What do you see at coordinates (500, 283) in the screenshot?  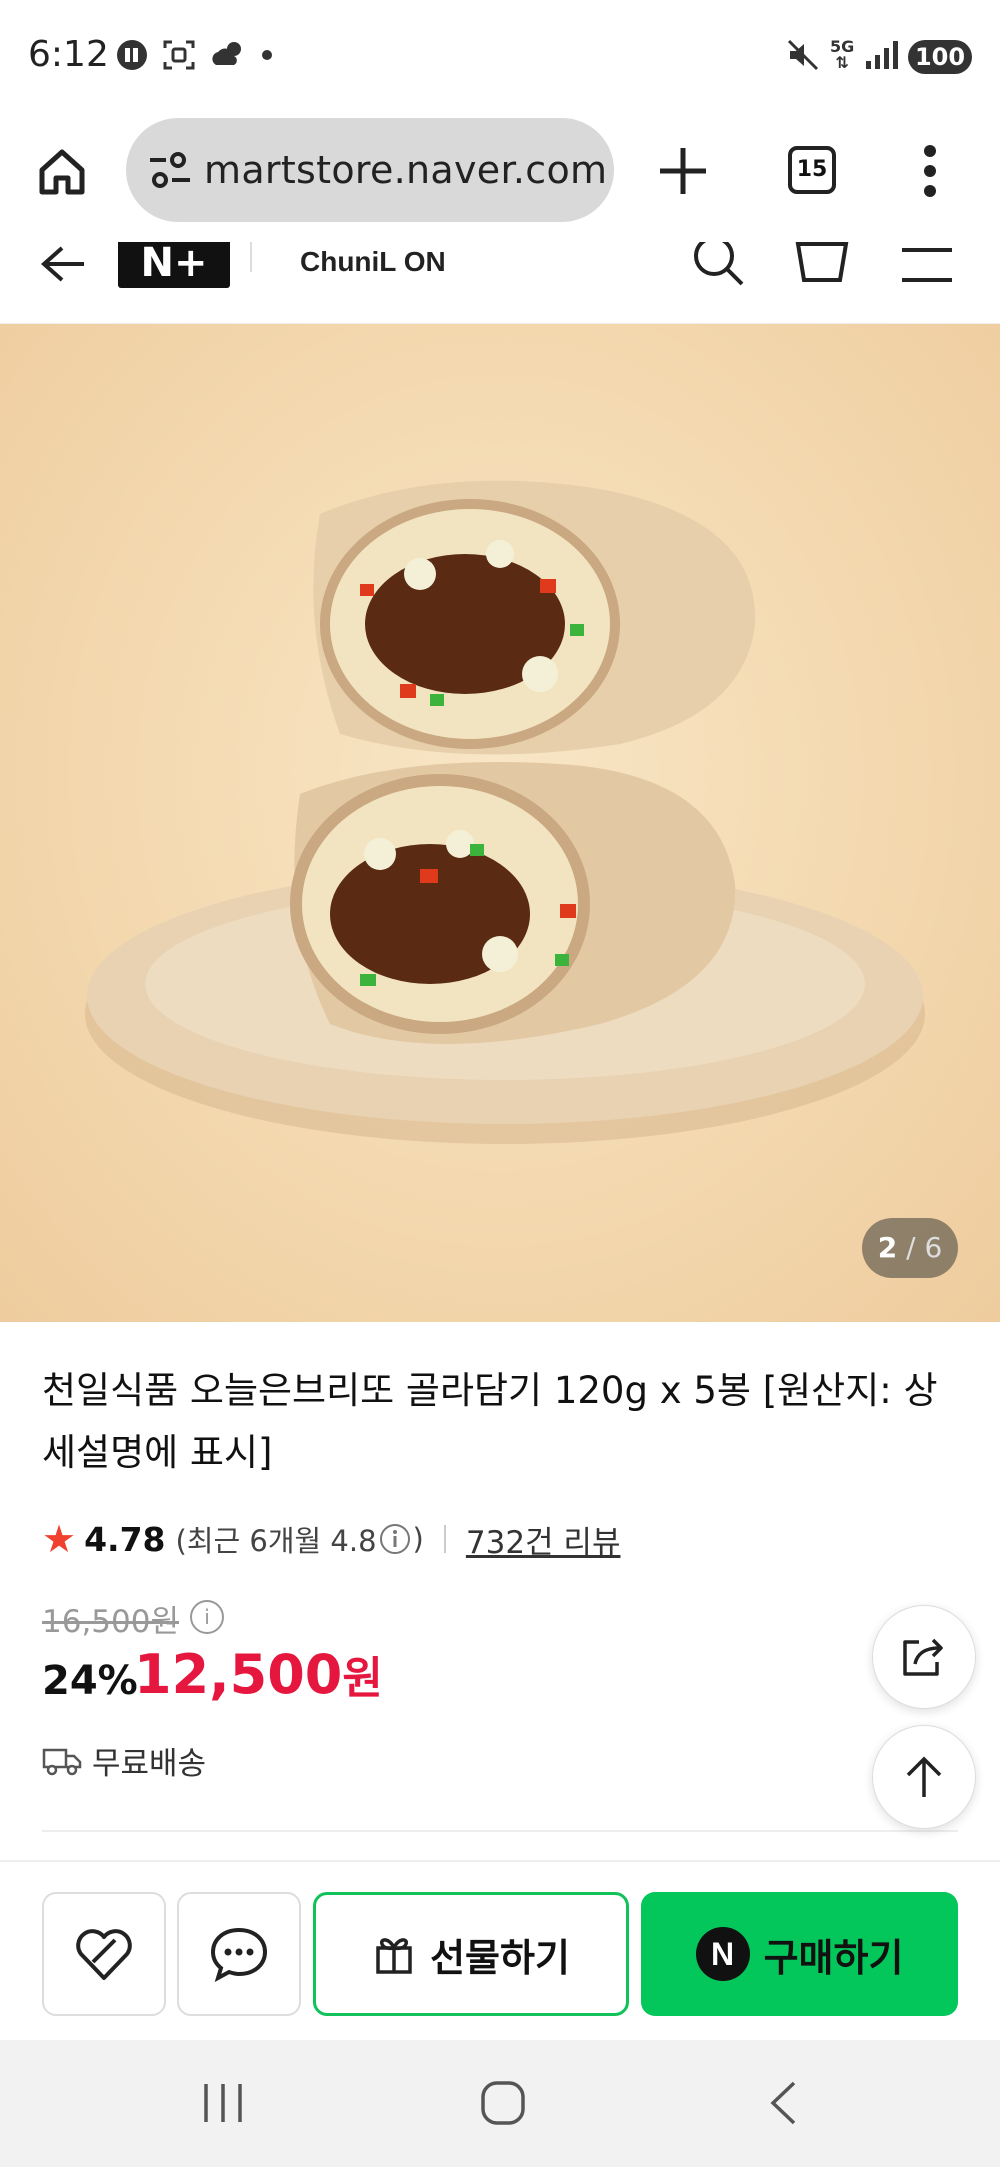 I see `store-header: N+ ChuniL ON` at bounding box center [500, 283].